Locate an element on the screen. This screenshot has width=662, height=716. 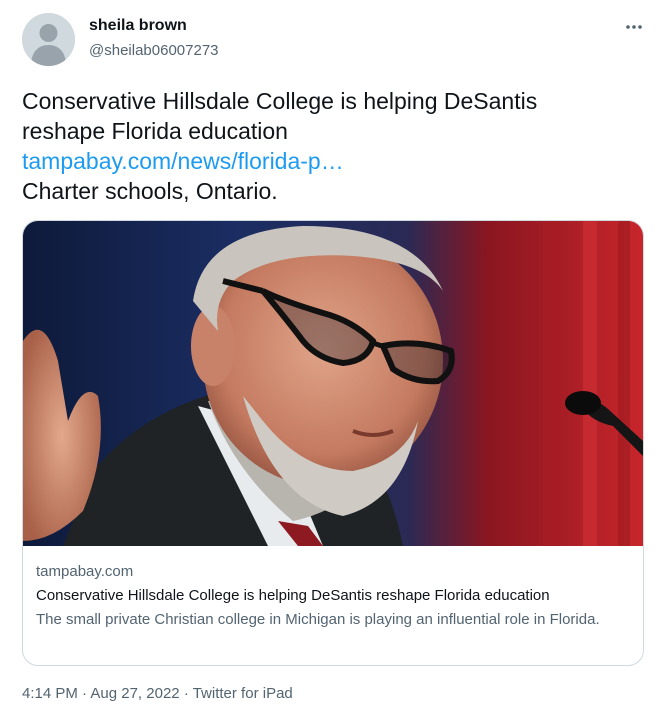
tweet-date: Aug 27, 2022 is located at coordinates (134, 693).